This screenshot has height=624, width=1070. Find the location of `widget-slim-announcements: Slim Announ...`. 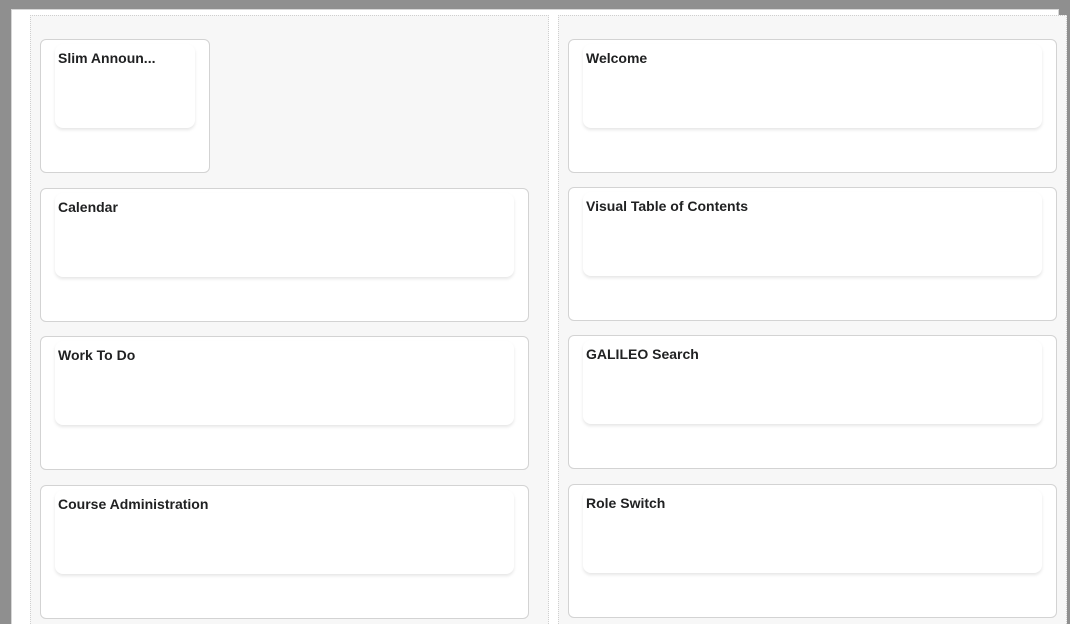

widget-slim-announcements: Slim Announ... is located at coordinates (125, 106).